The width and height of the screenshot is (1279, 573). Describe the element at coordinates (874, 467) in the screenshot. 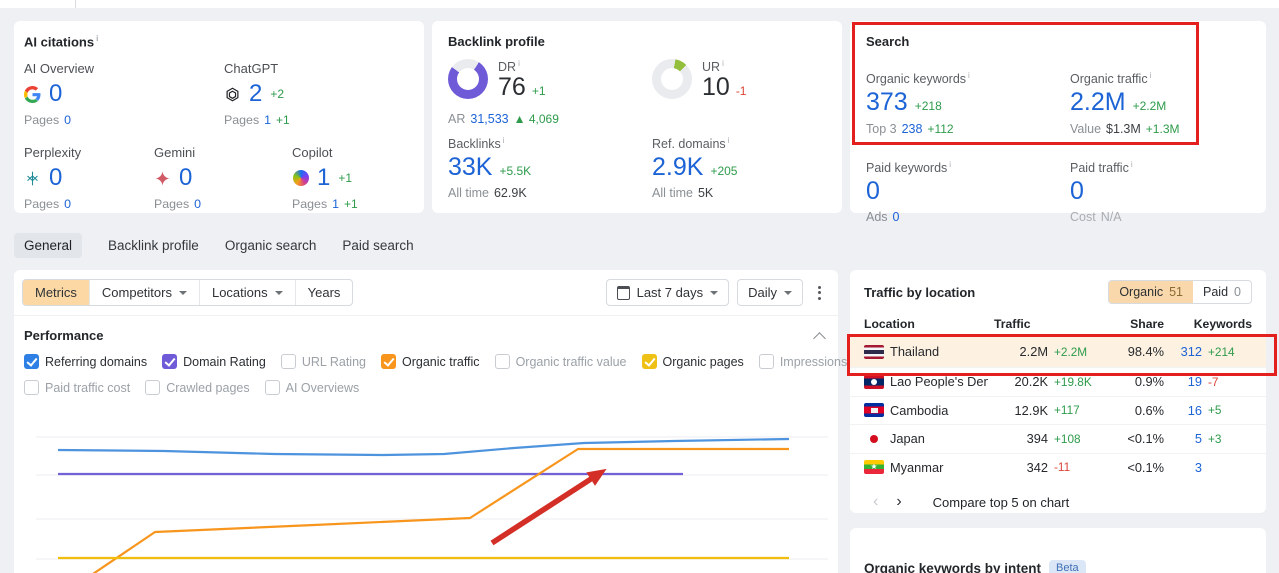

I see `flag-mm-icon` at that location.